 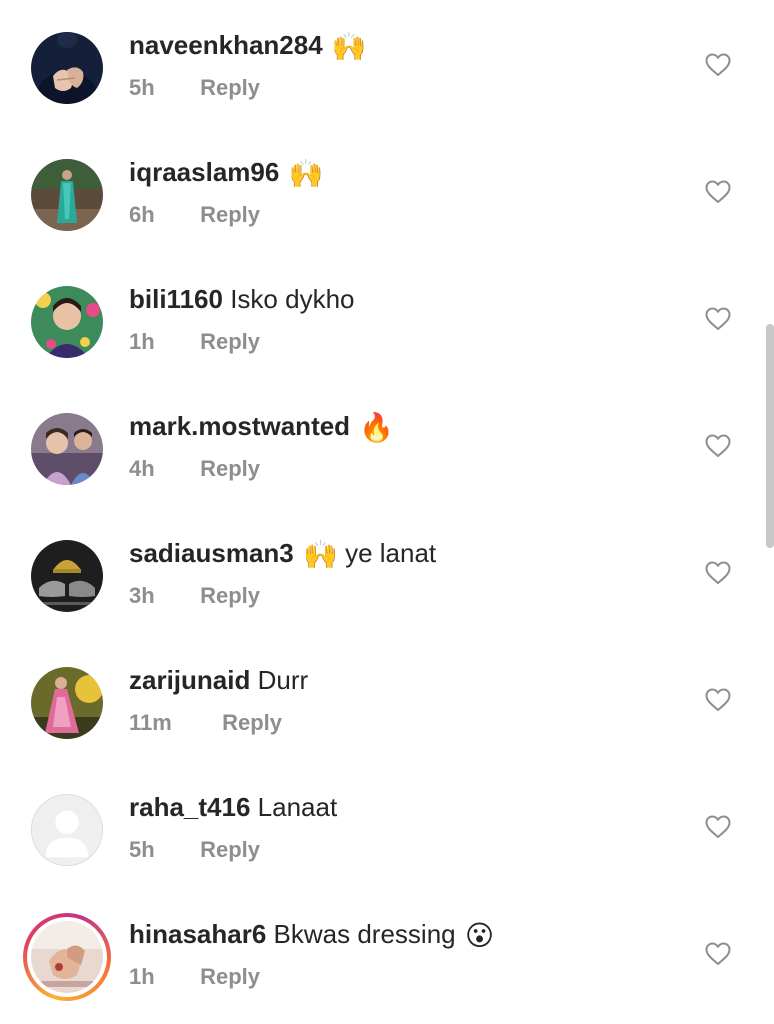 What do you see at coordinates (377, 427) in the screenshot?
I see `comment-emoji: 🔥` at bounding box center [377, 427].